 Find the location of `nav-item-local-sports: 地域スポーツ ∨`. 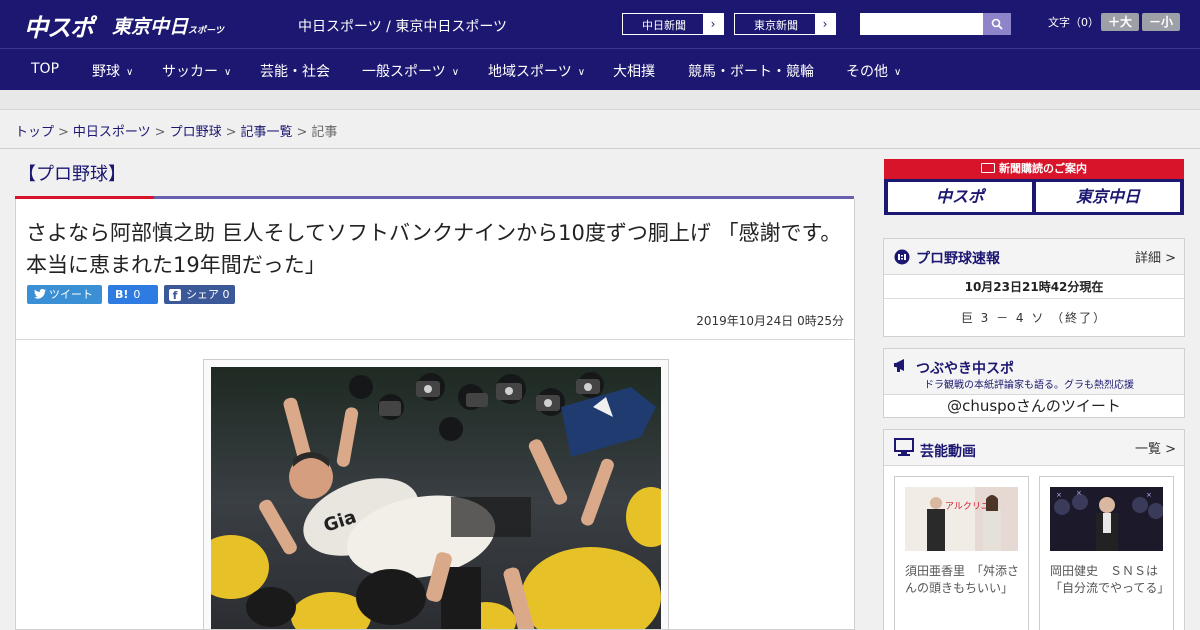

nav-item-local-sports: 地域スポーツ ∨ is located at coordinates (536, 71).